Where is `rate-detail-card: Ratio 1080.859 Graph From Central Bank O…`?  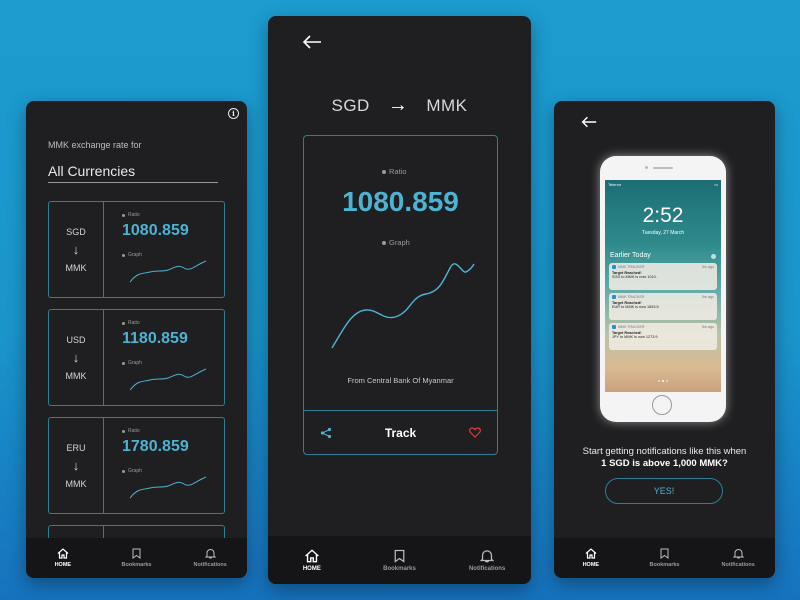
rate-detail-card: Ratio 1080.859 Graph From Central Bank O… is located at coordinates (400, 295).